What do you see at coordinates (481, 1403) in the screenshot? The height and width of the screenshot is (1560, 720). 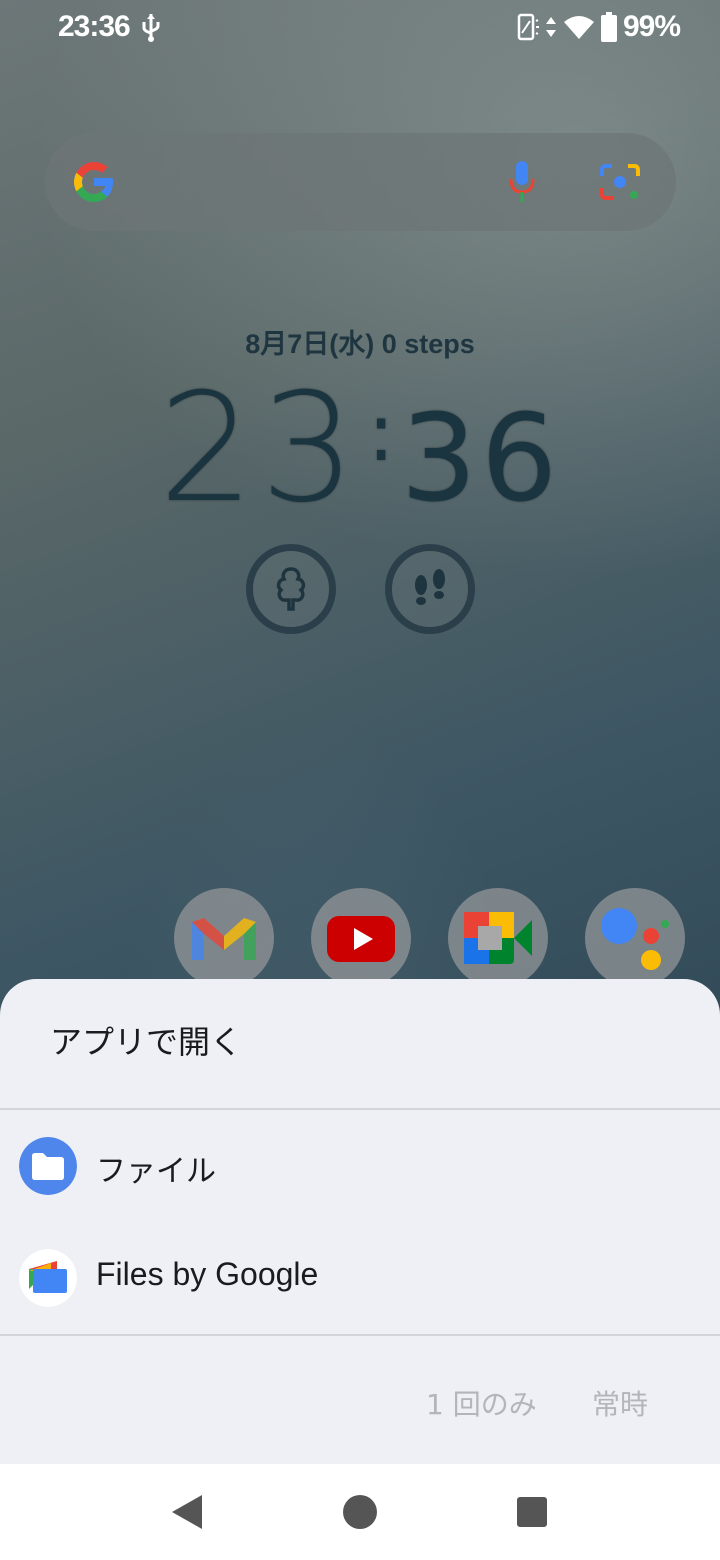 I see `just-once-button: 1 回のみ` at bounding box center [481, 1403].